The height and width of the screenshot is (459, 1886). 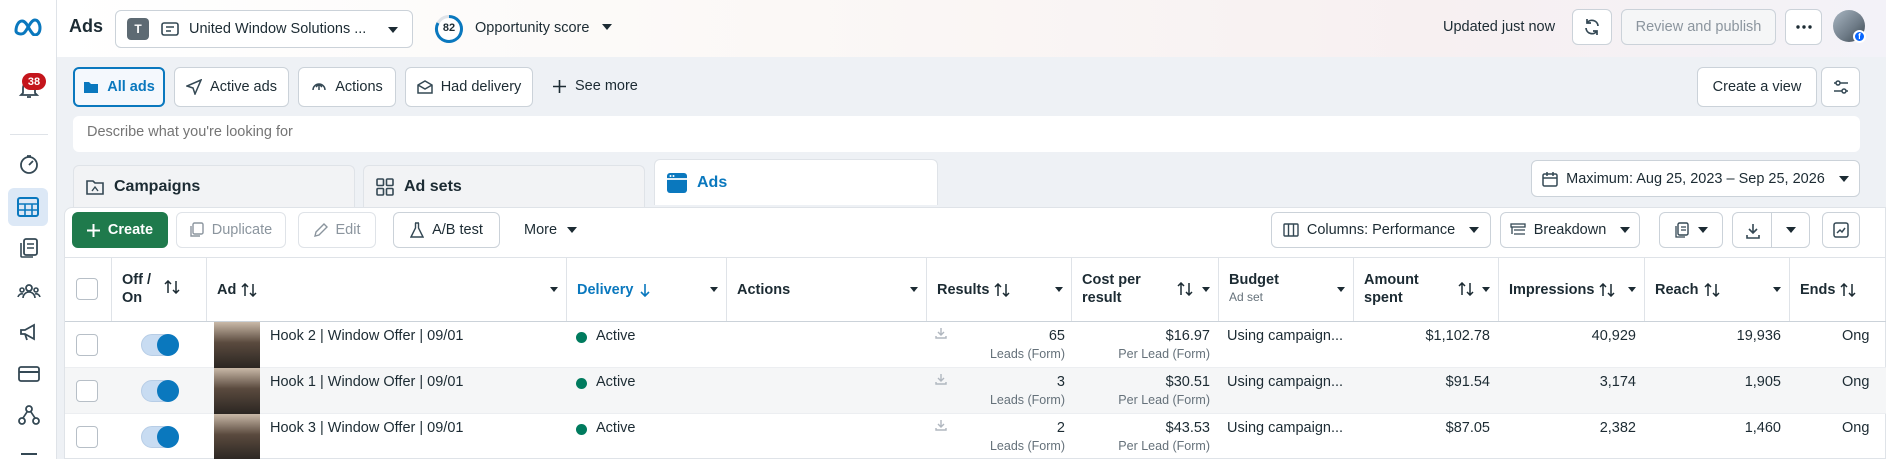 I want to click on refresh-button, so click(x=1592, y=27).